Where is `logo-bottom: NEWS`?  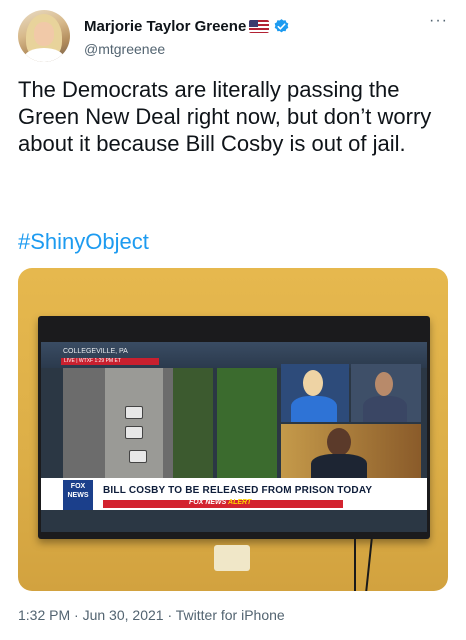 logo-bottom: NEWS is located at coordinates (78, 495).